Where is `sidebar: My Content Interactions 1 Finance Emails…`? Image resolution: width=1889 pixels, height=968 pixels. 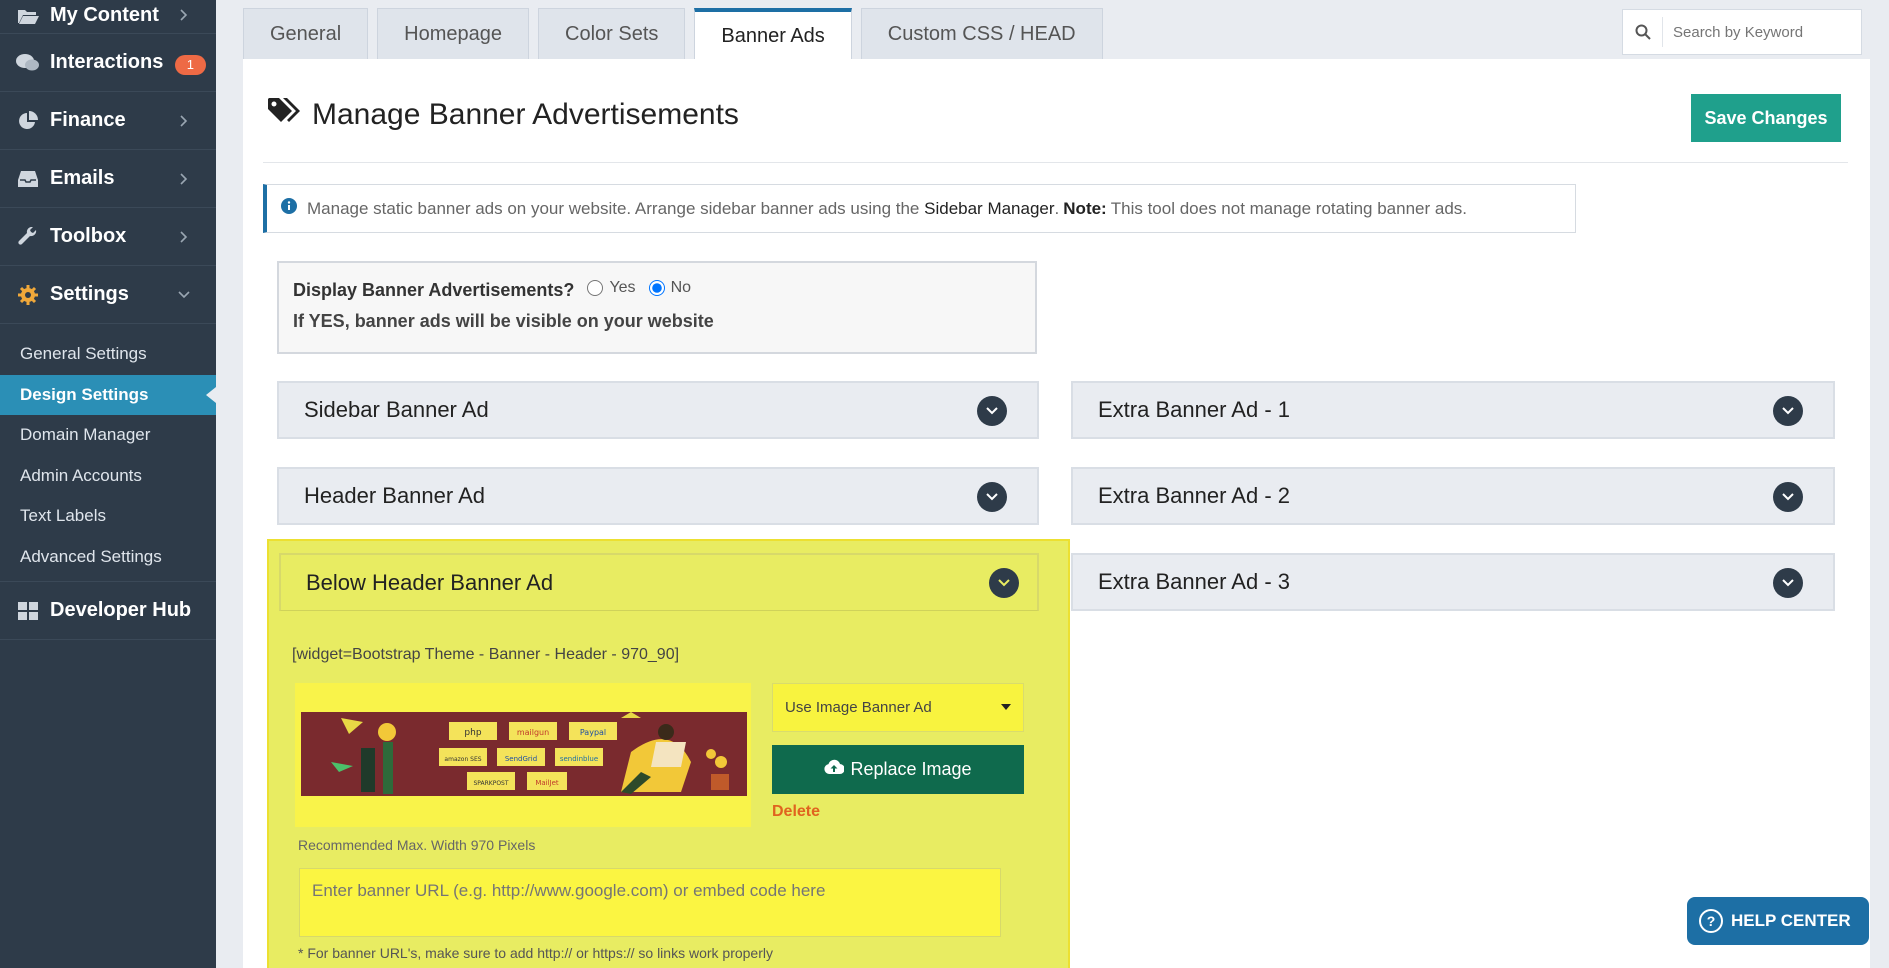 sidebar: My Content Interactions 1 Finance Emails… is located at coordinates (108, 484).